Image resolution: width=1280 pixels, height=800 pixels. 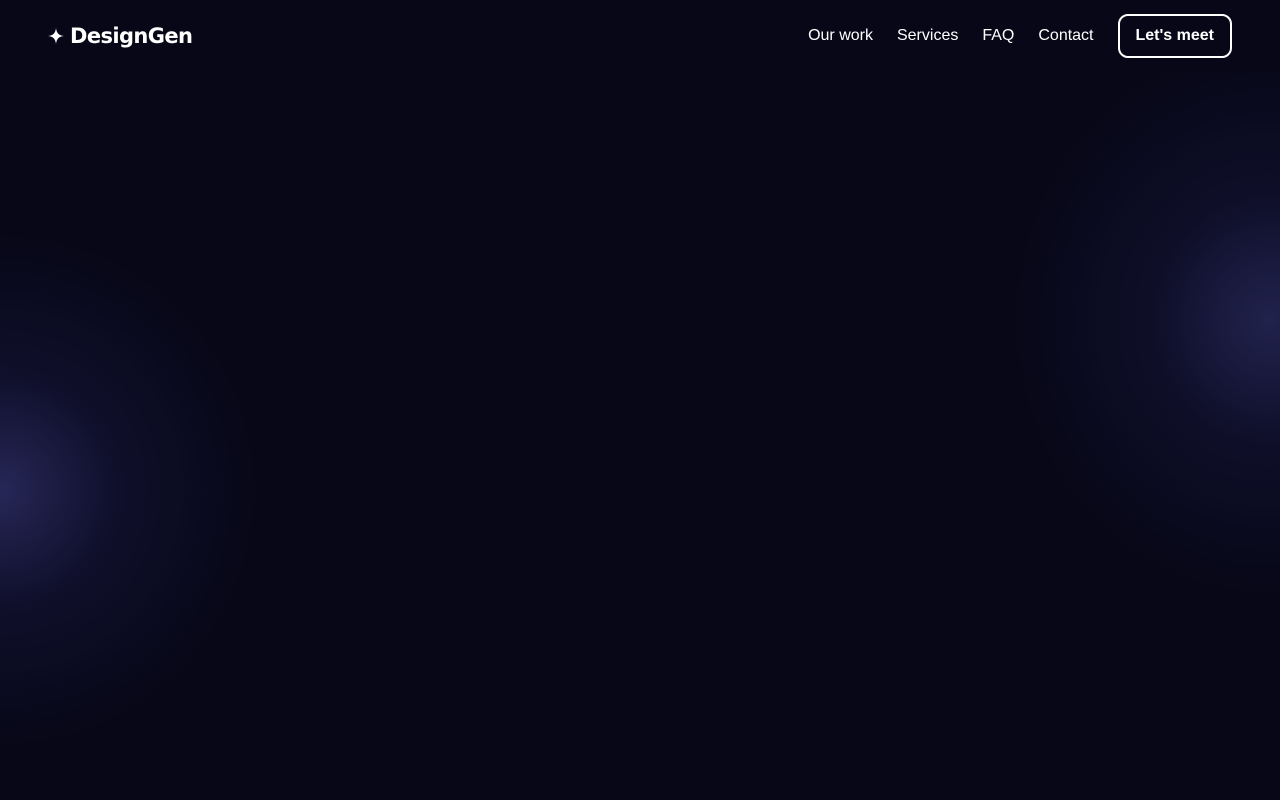 What do you see at coordinates (56, 36) in the screenshot?
I see `sparkle-icon` at bounding box center [56, 36].